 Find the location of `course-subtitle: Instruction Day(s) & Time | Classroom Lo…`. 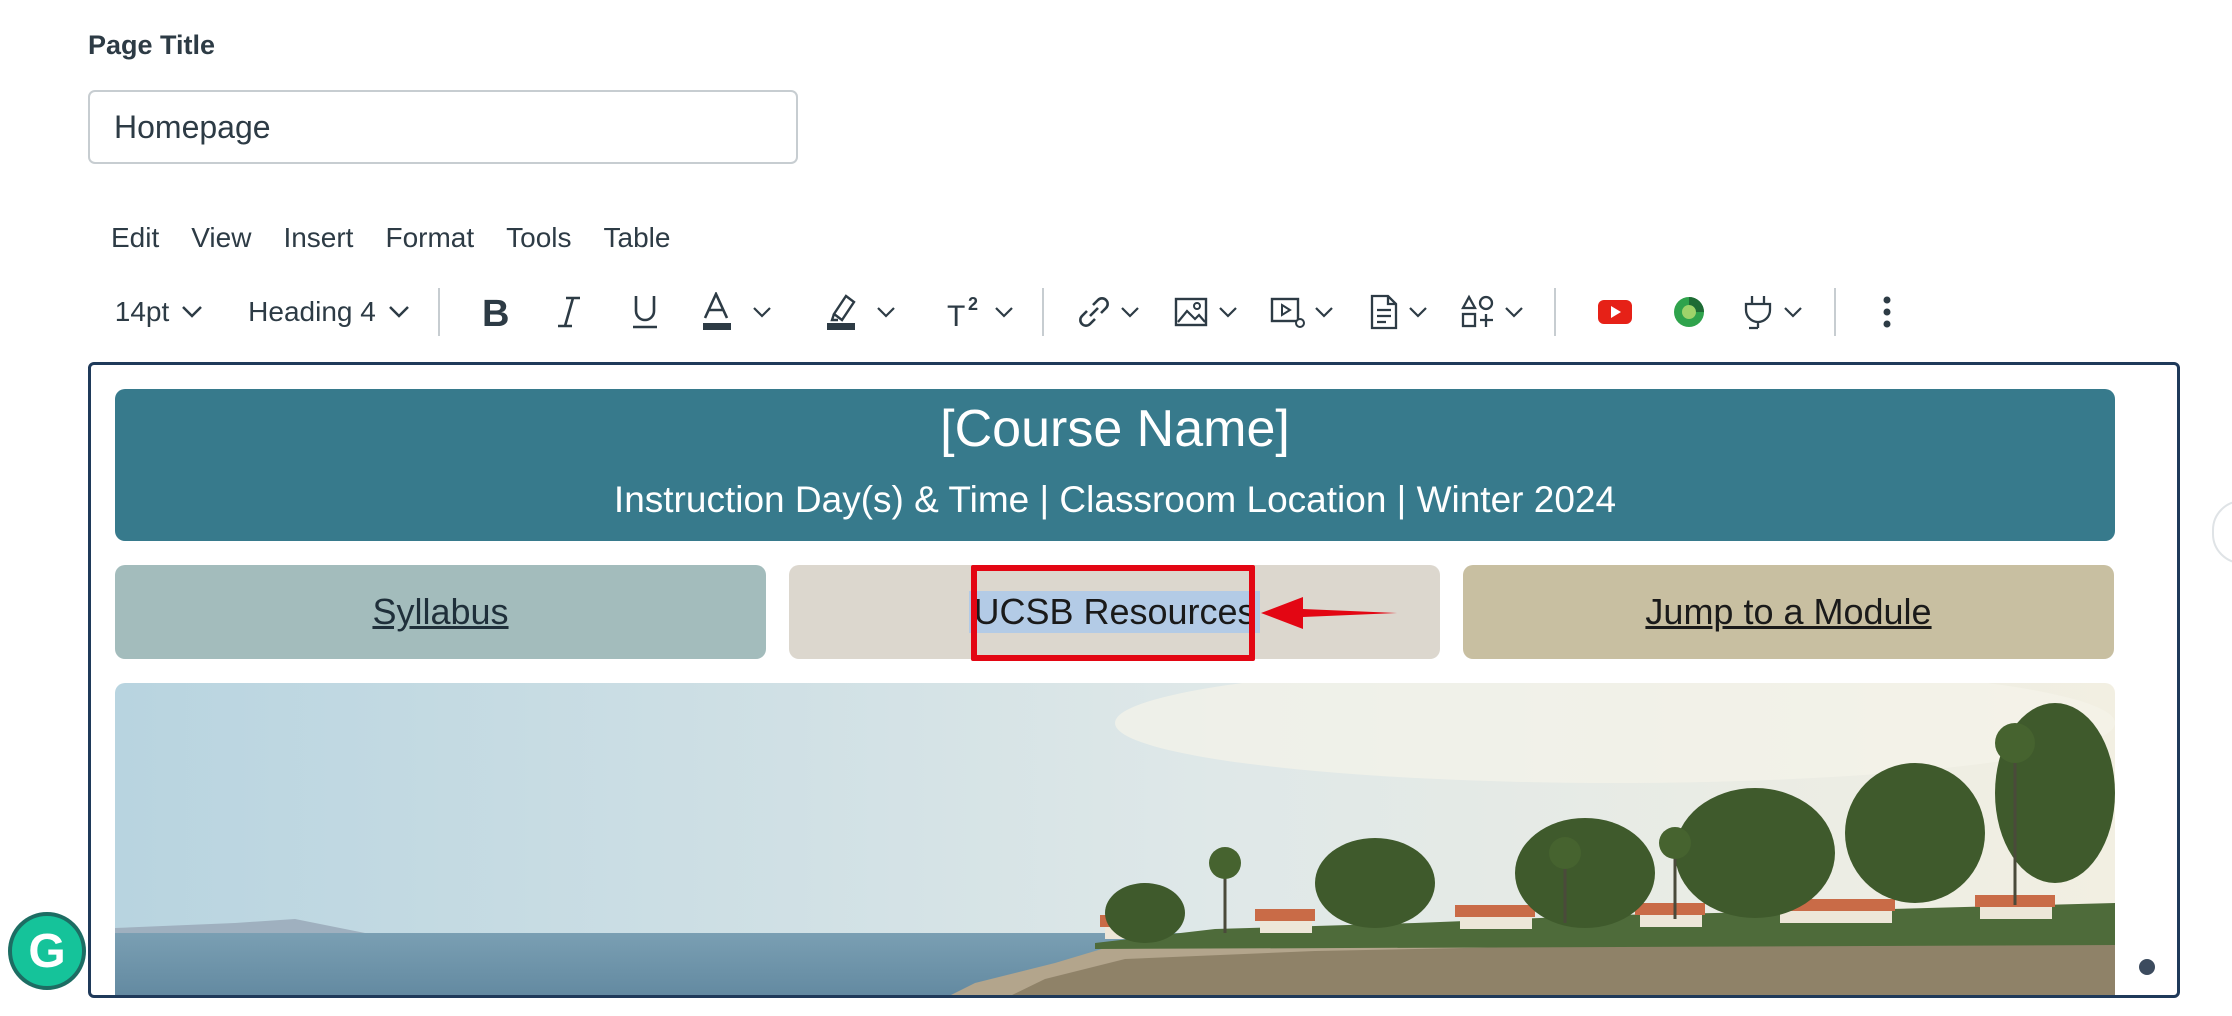

course-subtitle: Instruction Day(s) & Time | Classroom Lo… is located at coordinates (1115, 499).